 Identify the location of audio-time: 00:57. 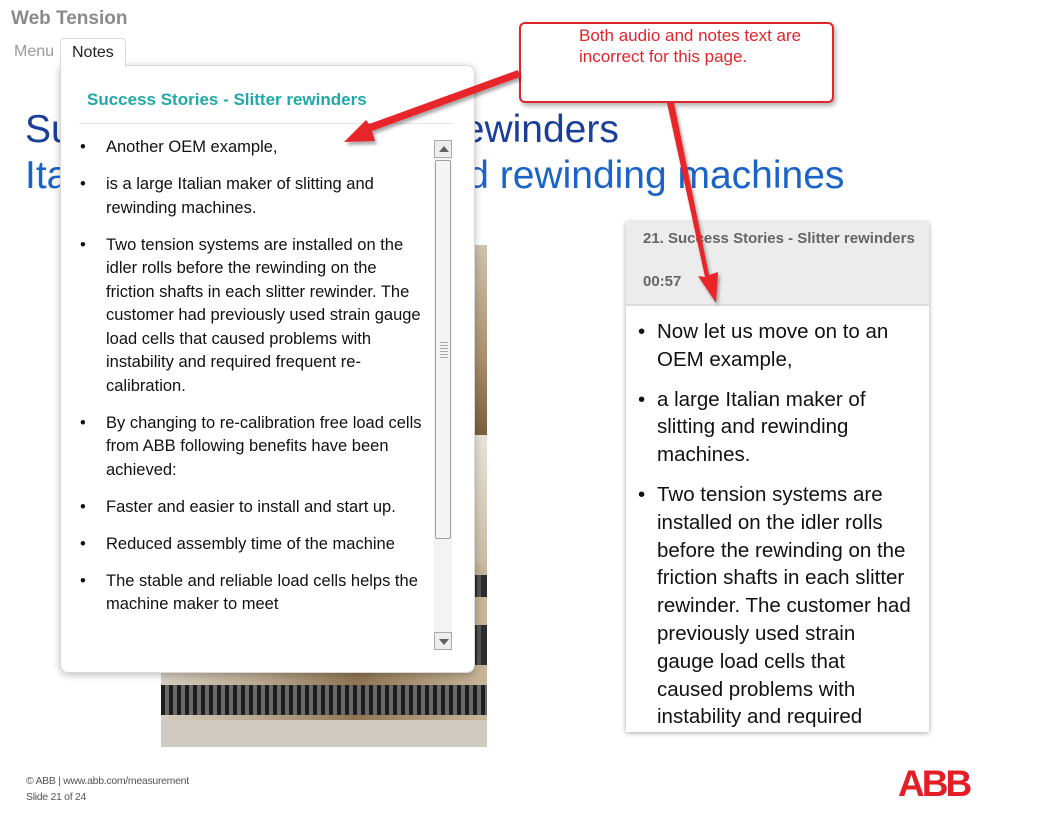
(662, 281).